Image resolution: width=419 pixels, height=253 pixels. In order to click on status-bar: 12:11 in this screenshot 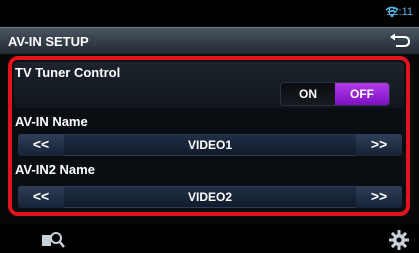, I will do `click(209, 13)`.